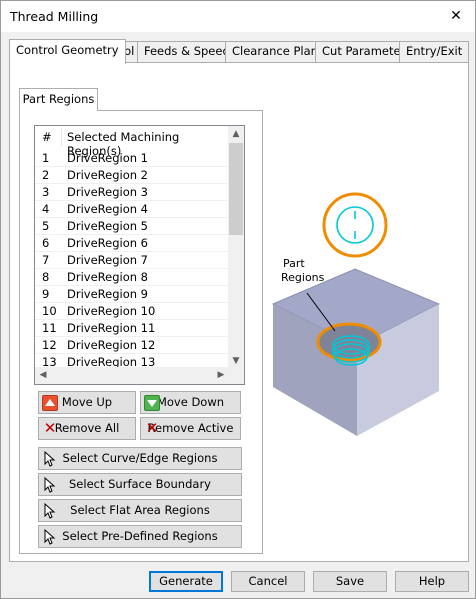  What do you see at coordinates (107, 192) in the screenshot?
I see `row-name: DriveRegion 3` at bounding box center [107, 192].